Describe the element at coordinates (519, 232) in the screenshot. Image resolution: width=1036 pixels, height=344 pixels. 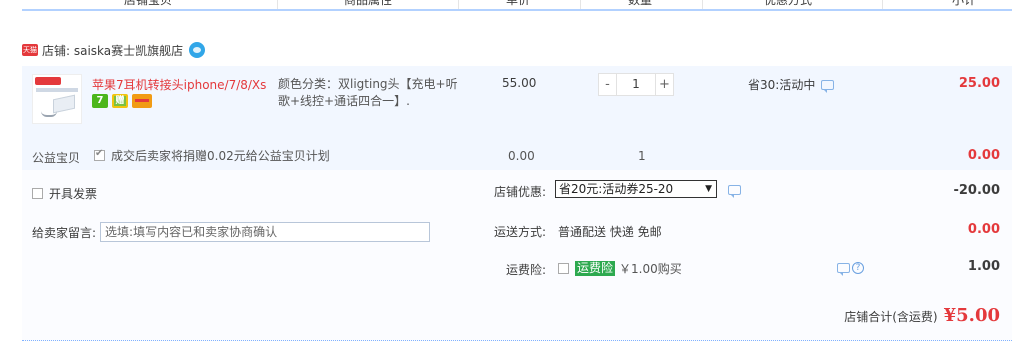
I see `shipping-label: 运送方式:` at that location.